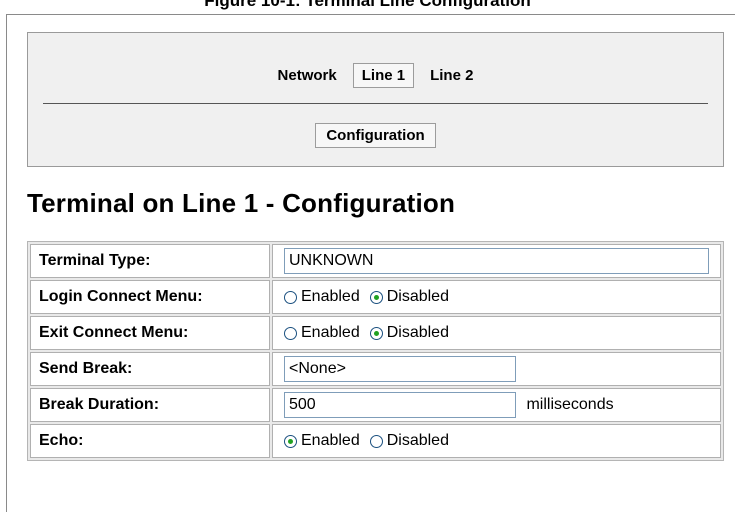  I want to click on tab-line-1: Line 1, so click(383, 75).